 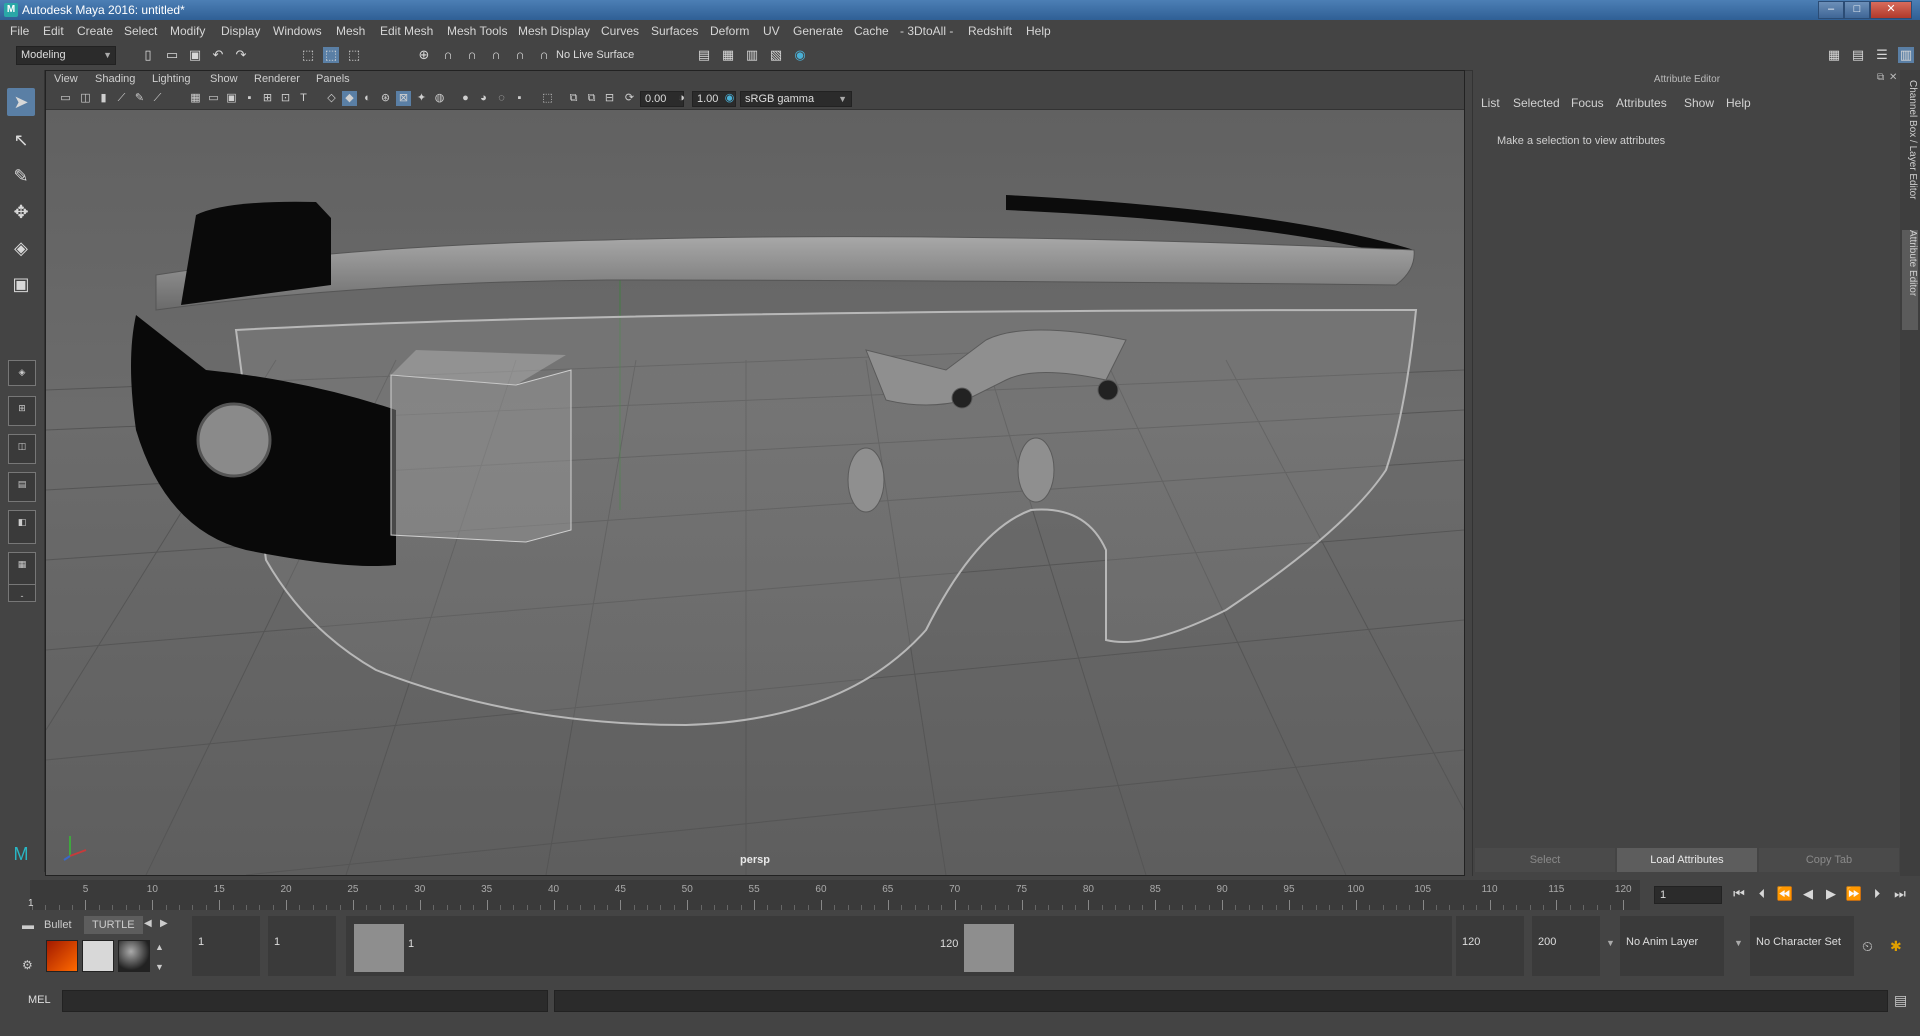 What do you see at coordinates (519, 98) in the screenshot?
I see `depth-of-field-icon: ▪` at bounding box center [519, 98].